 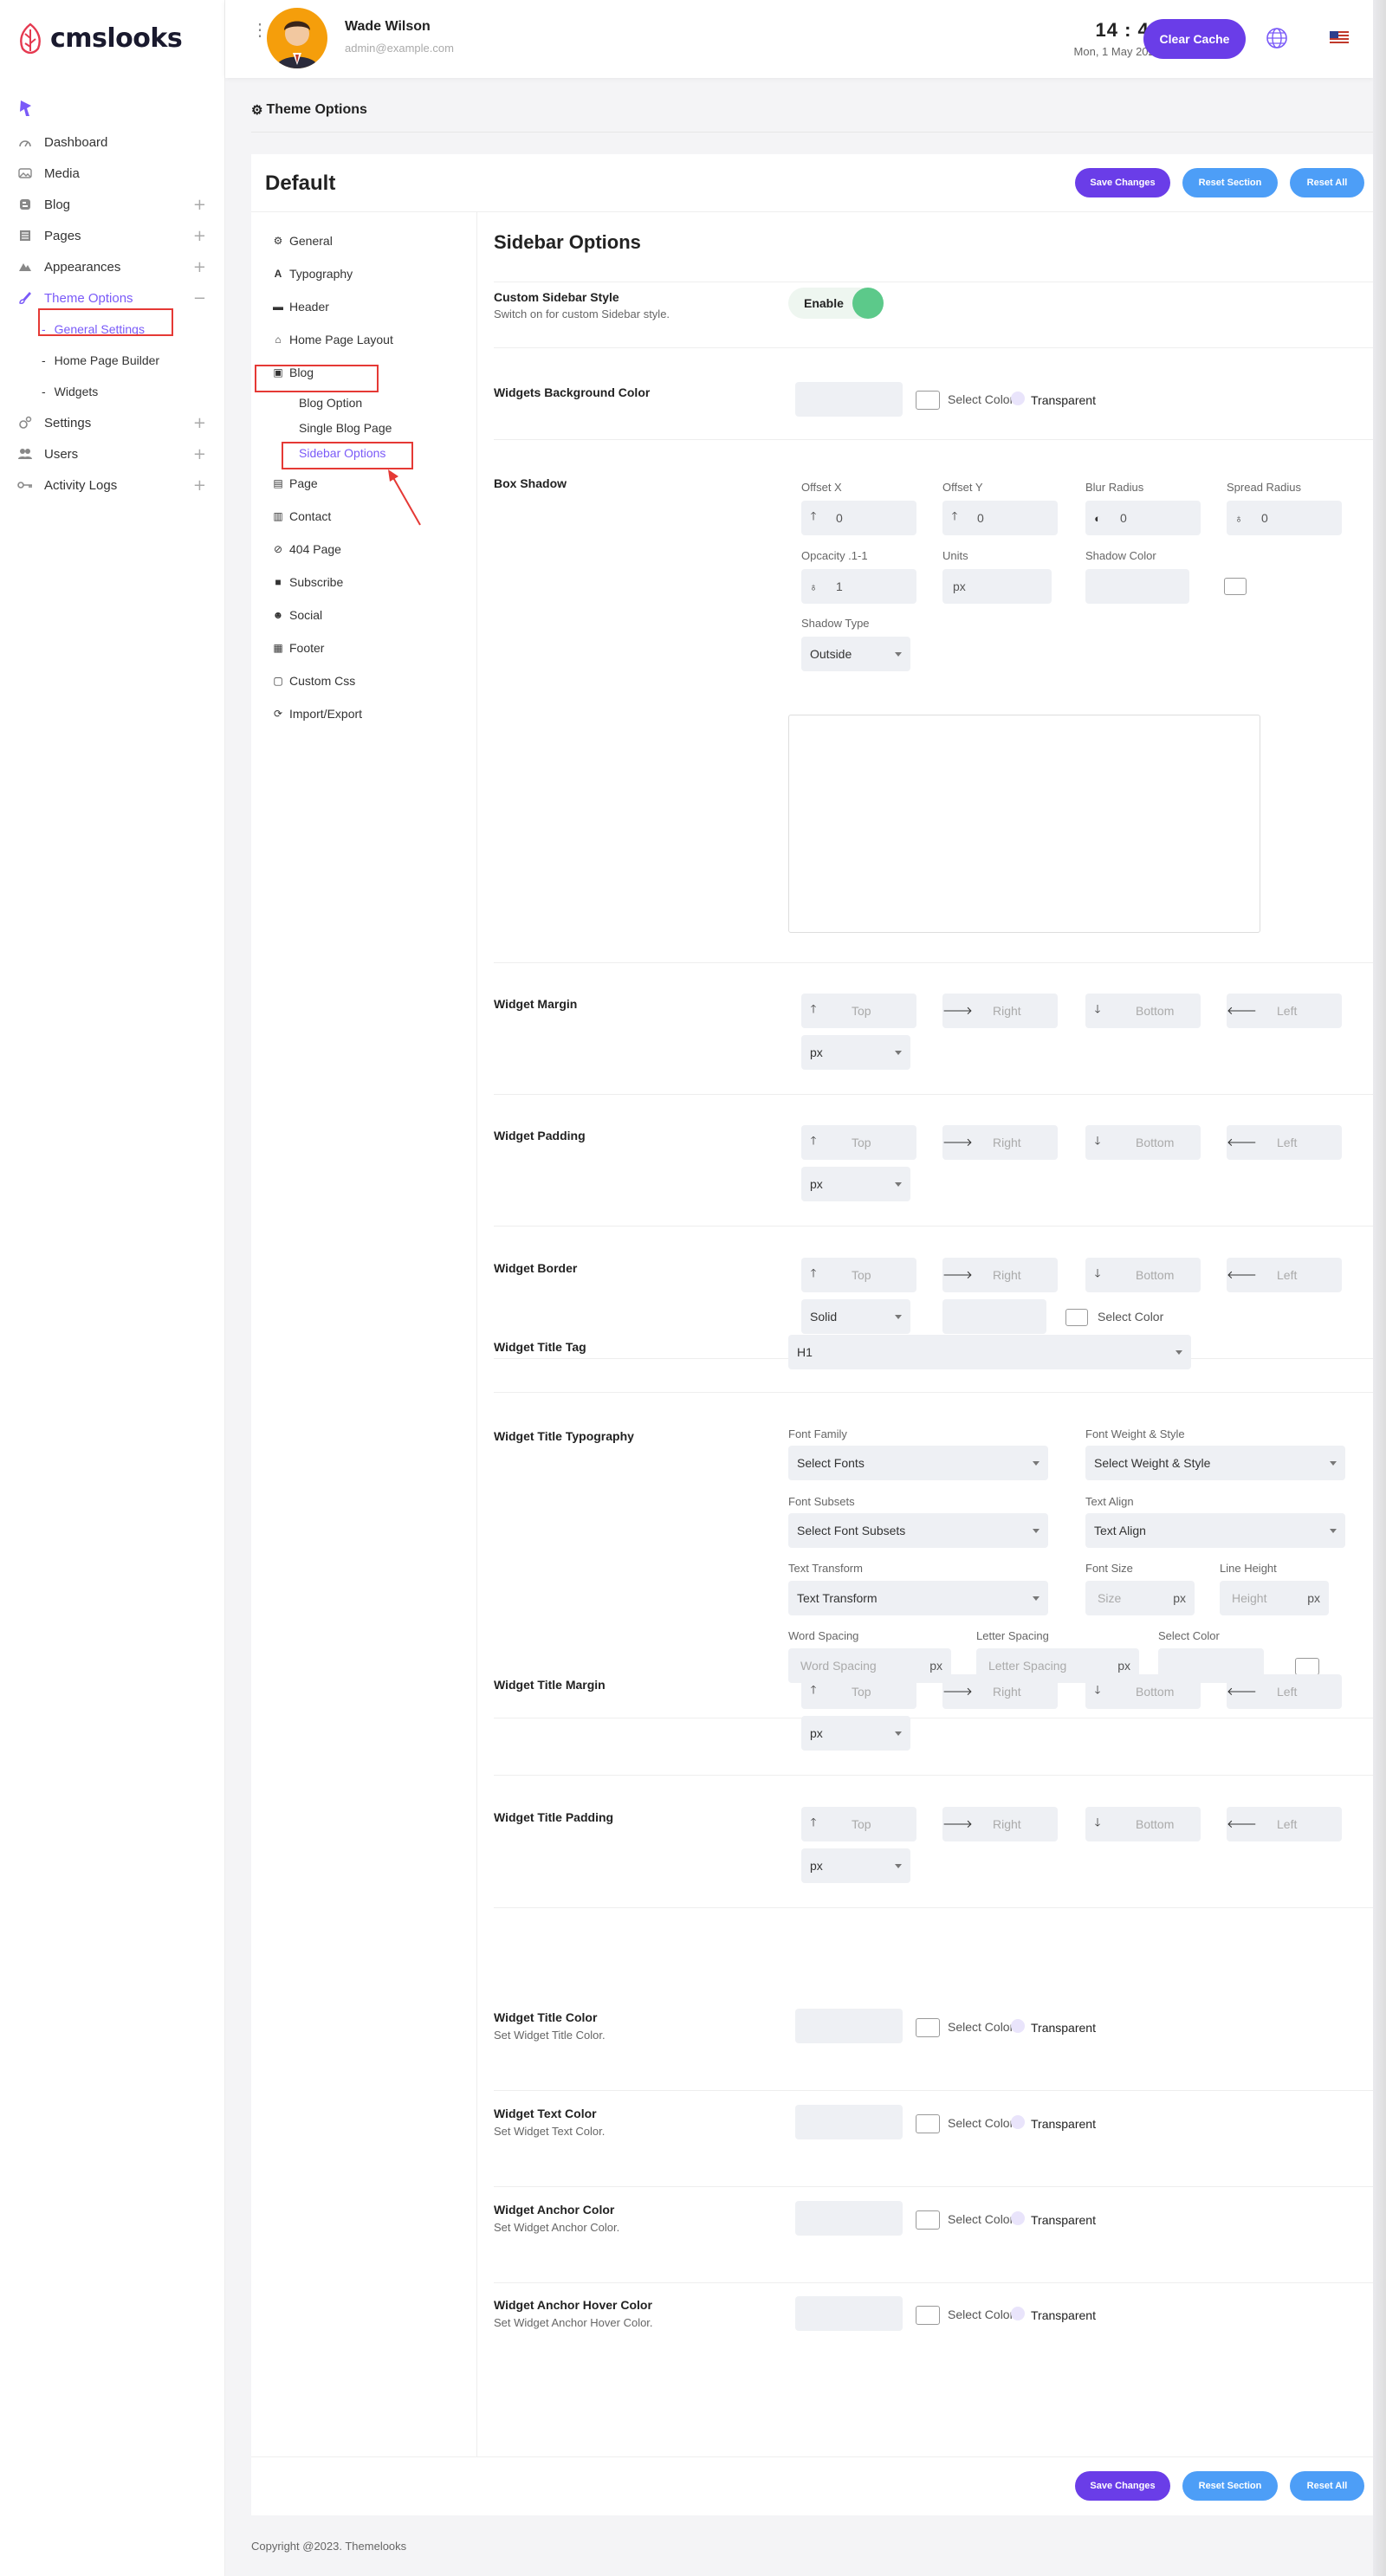 What do you see at coordinates (849, 2218) in the screenshot?
I see `widget-anchor-color-preview` at bounding box center [849, 2218].